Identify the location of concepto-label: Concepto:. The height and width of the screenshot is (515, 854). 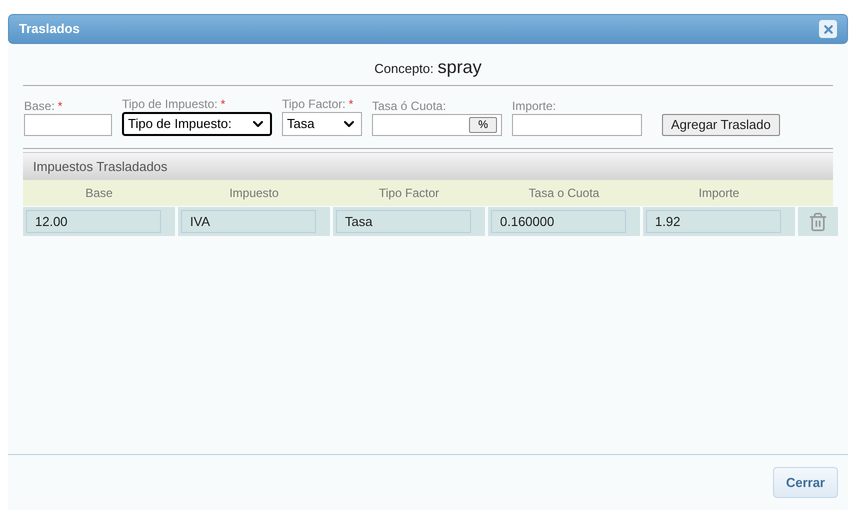
(404, 69).